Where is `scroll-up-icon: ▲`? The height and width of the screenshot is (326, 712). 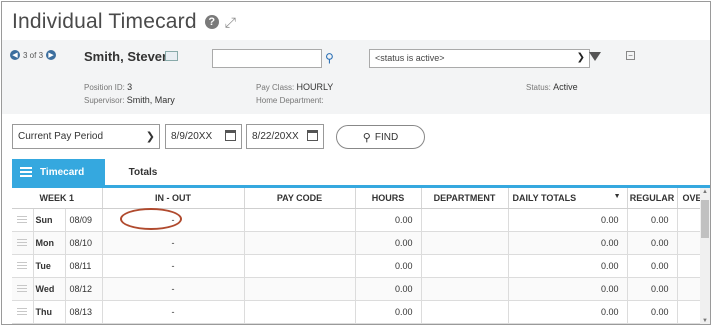
scroll-up-icon: ▲ is located at coordinates (705, 192).